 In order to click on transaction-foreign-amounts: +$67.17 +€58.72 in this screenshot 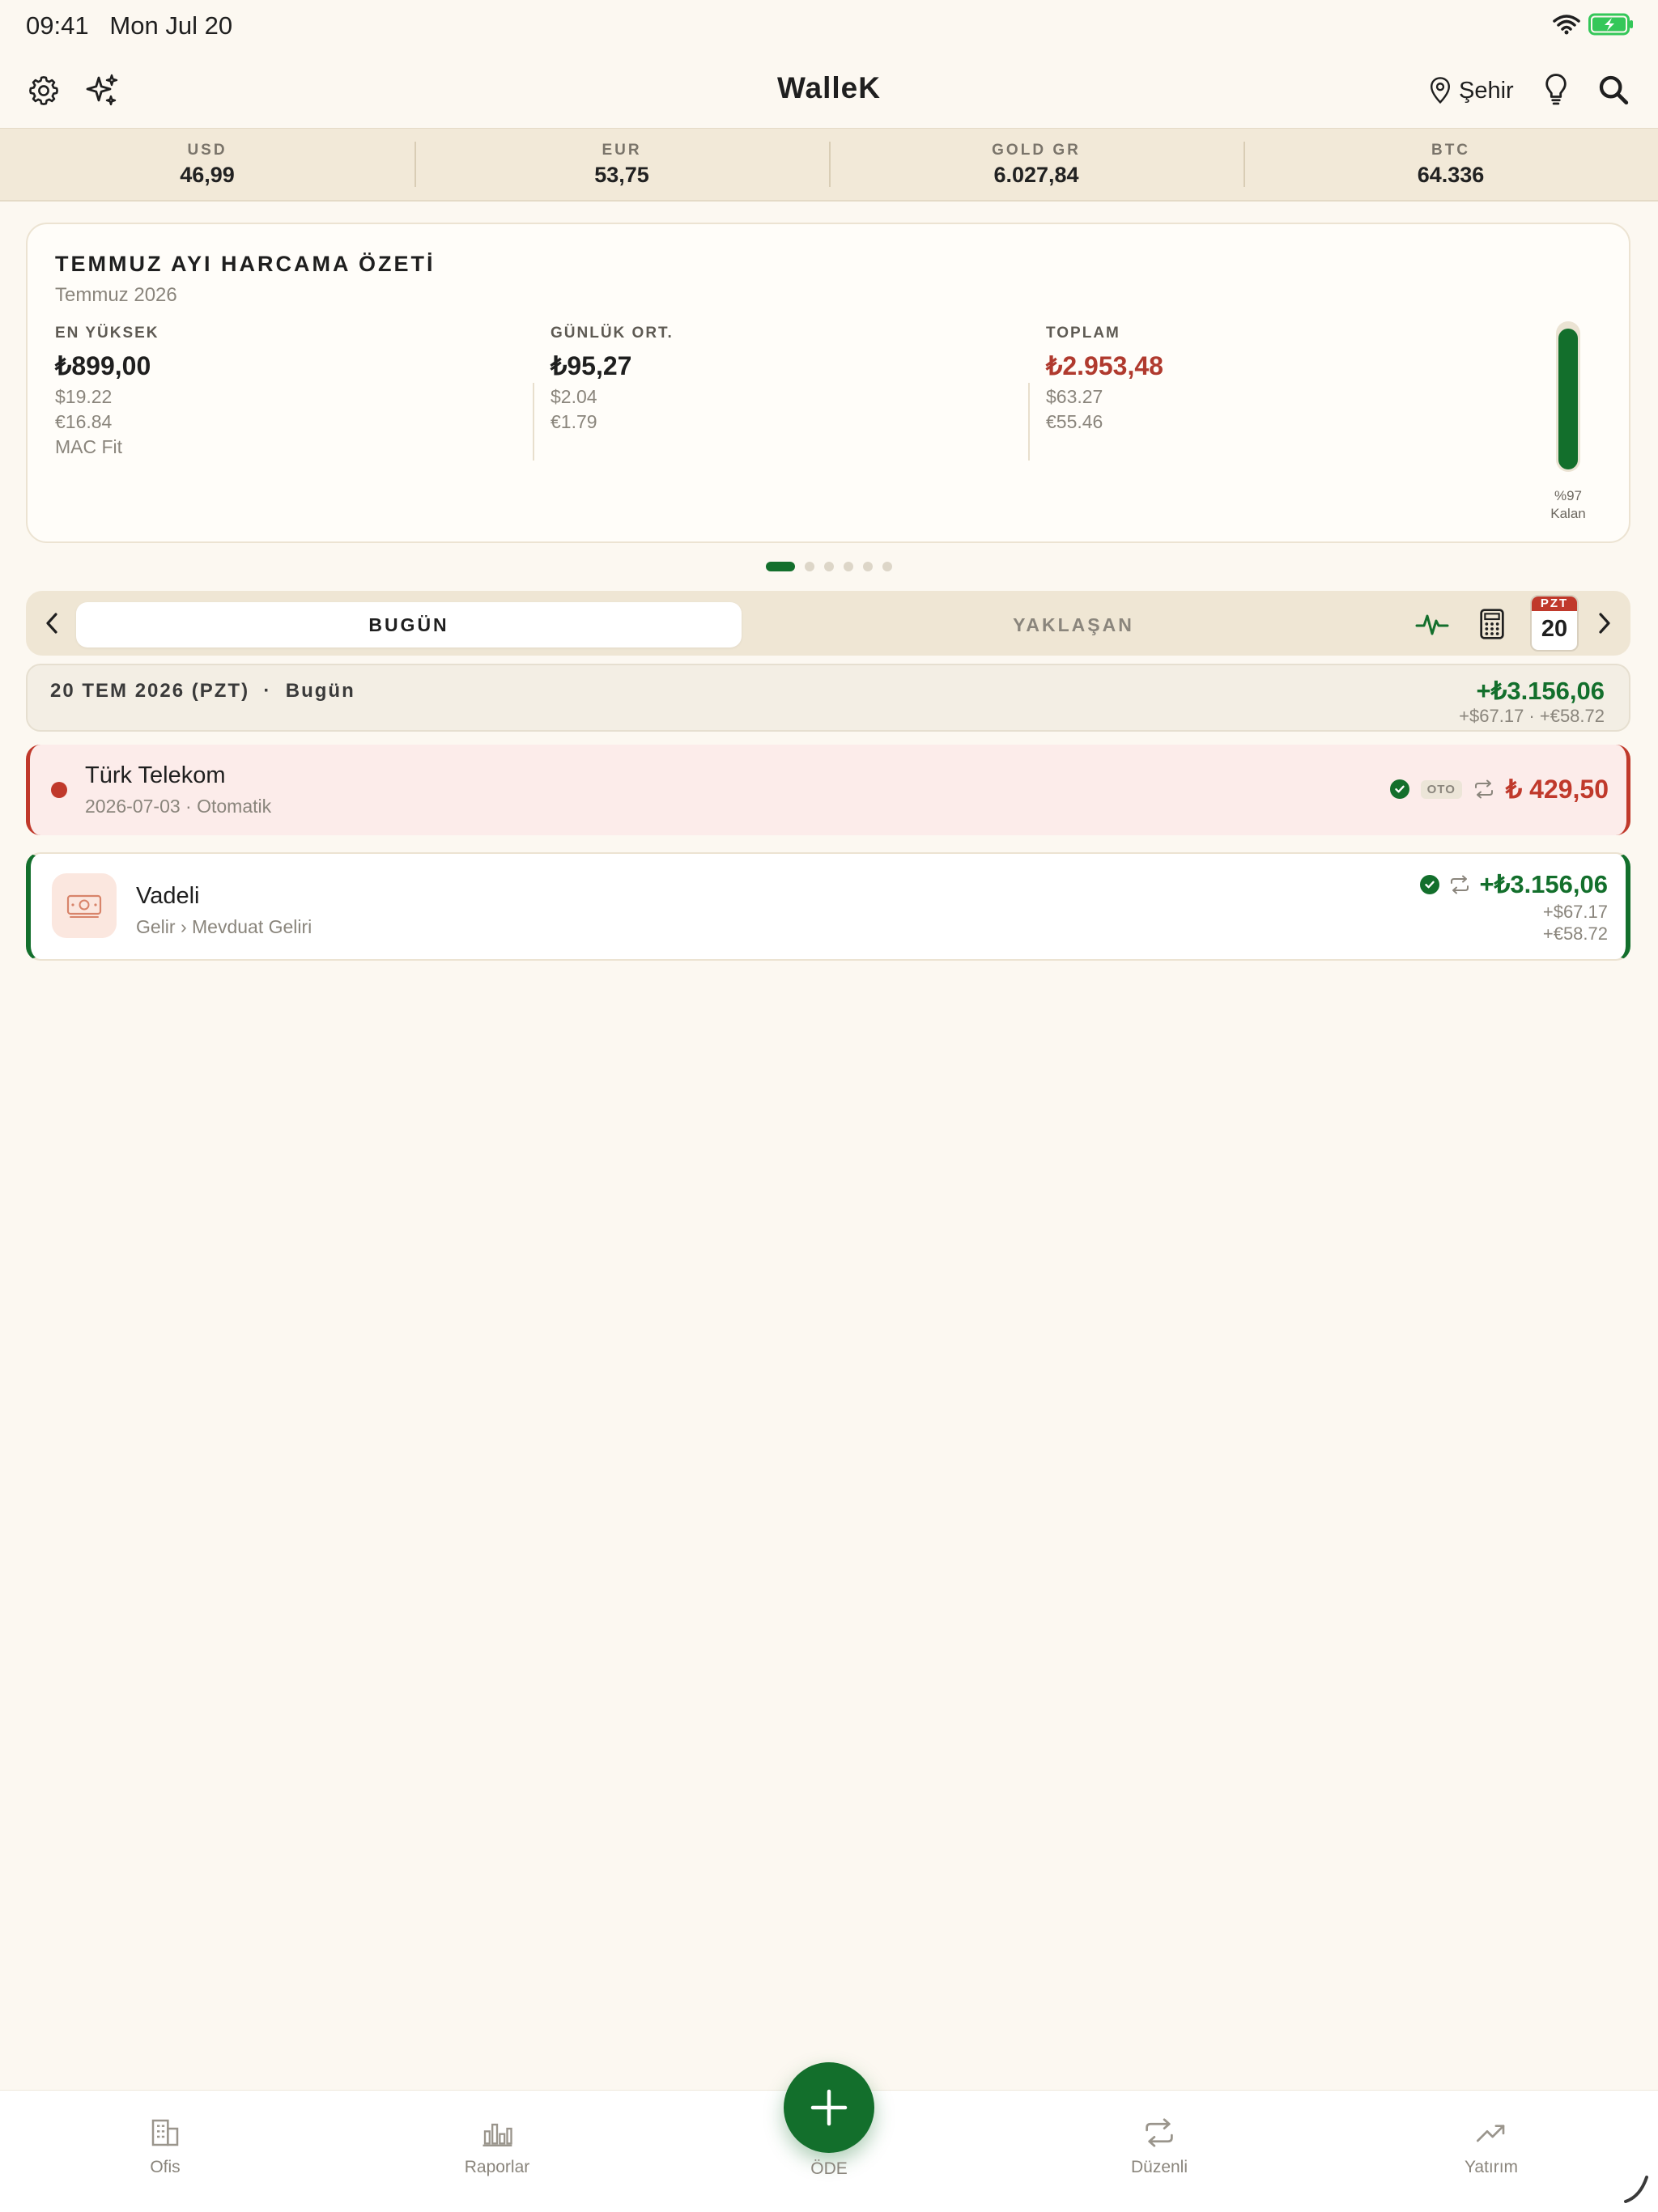, I will do `click(1575, 923)`.